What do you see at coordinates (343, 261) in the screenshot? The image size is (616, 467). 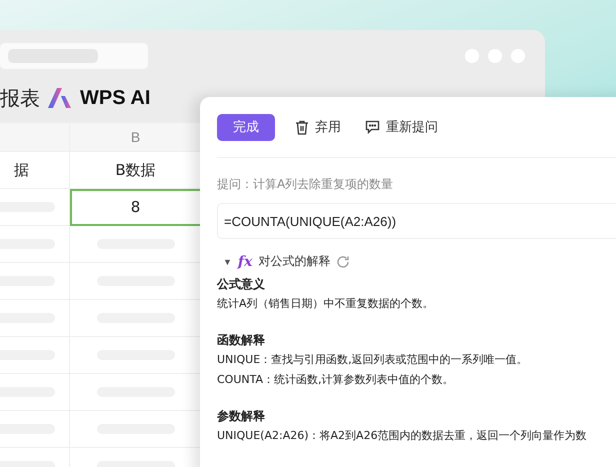 I see `refresh-icon` at bounding box center [343, 261].